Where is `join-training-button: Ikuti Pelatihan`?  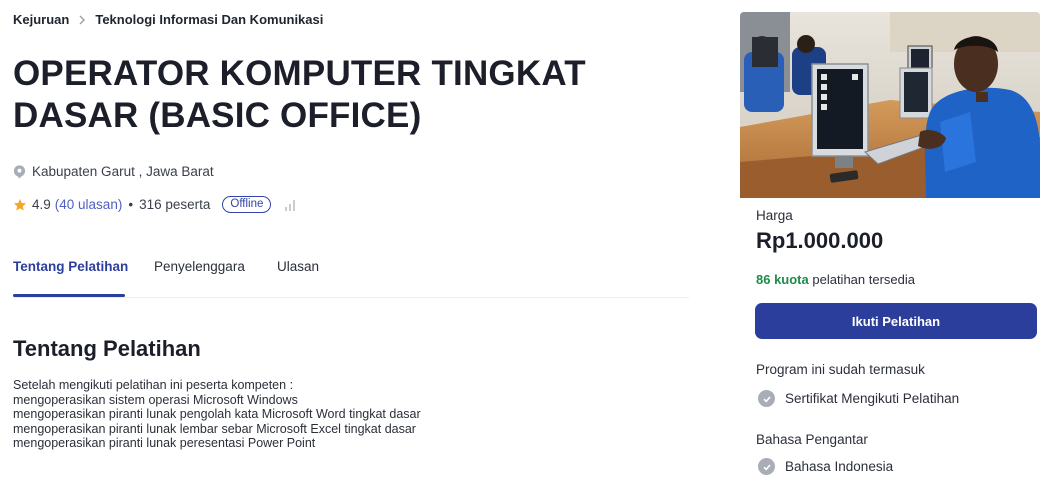
join-training-button: Ikuti Pelatihan is located at coordinates (896, 321).